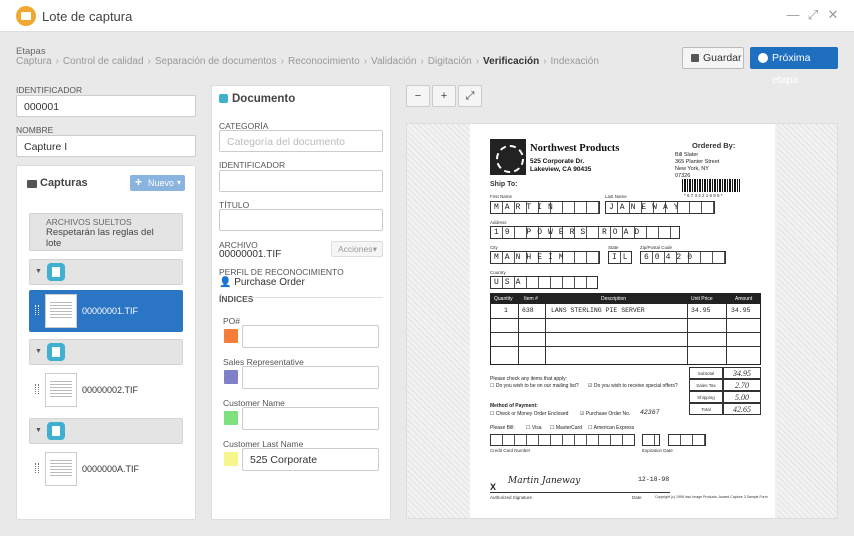 The width and height of the screenshot is (854, 536). Describe the element at coordinates (314, 297) in the screenshot. I see `indices-divider` at that location.